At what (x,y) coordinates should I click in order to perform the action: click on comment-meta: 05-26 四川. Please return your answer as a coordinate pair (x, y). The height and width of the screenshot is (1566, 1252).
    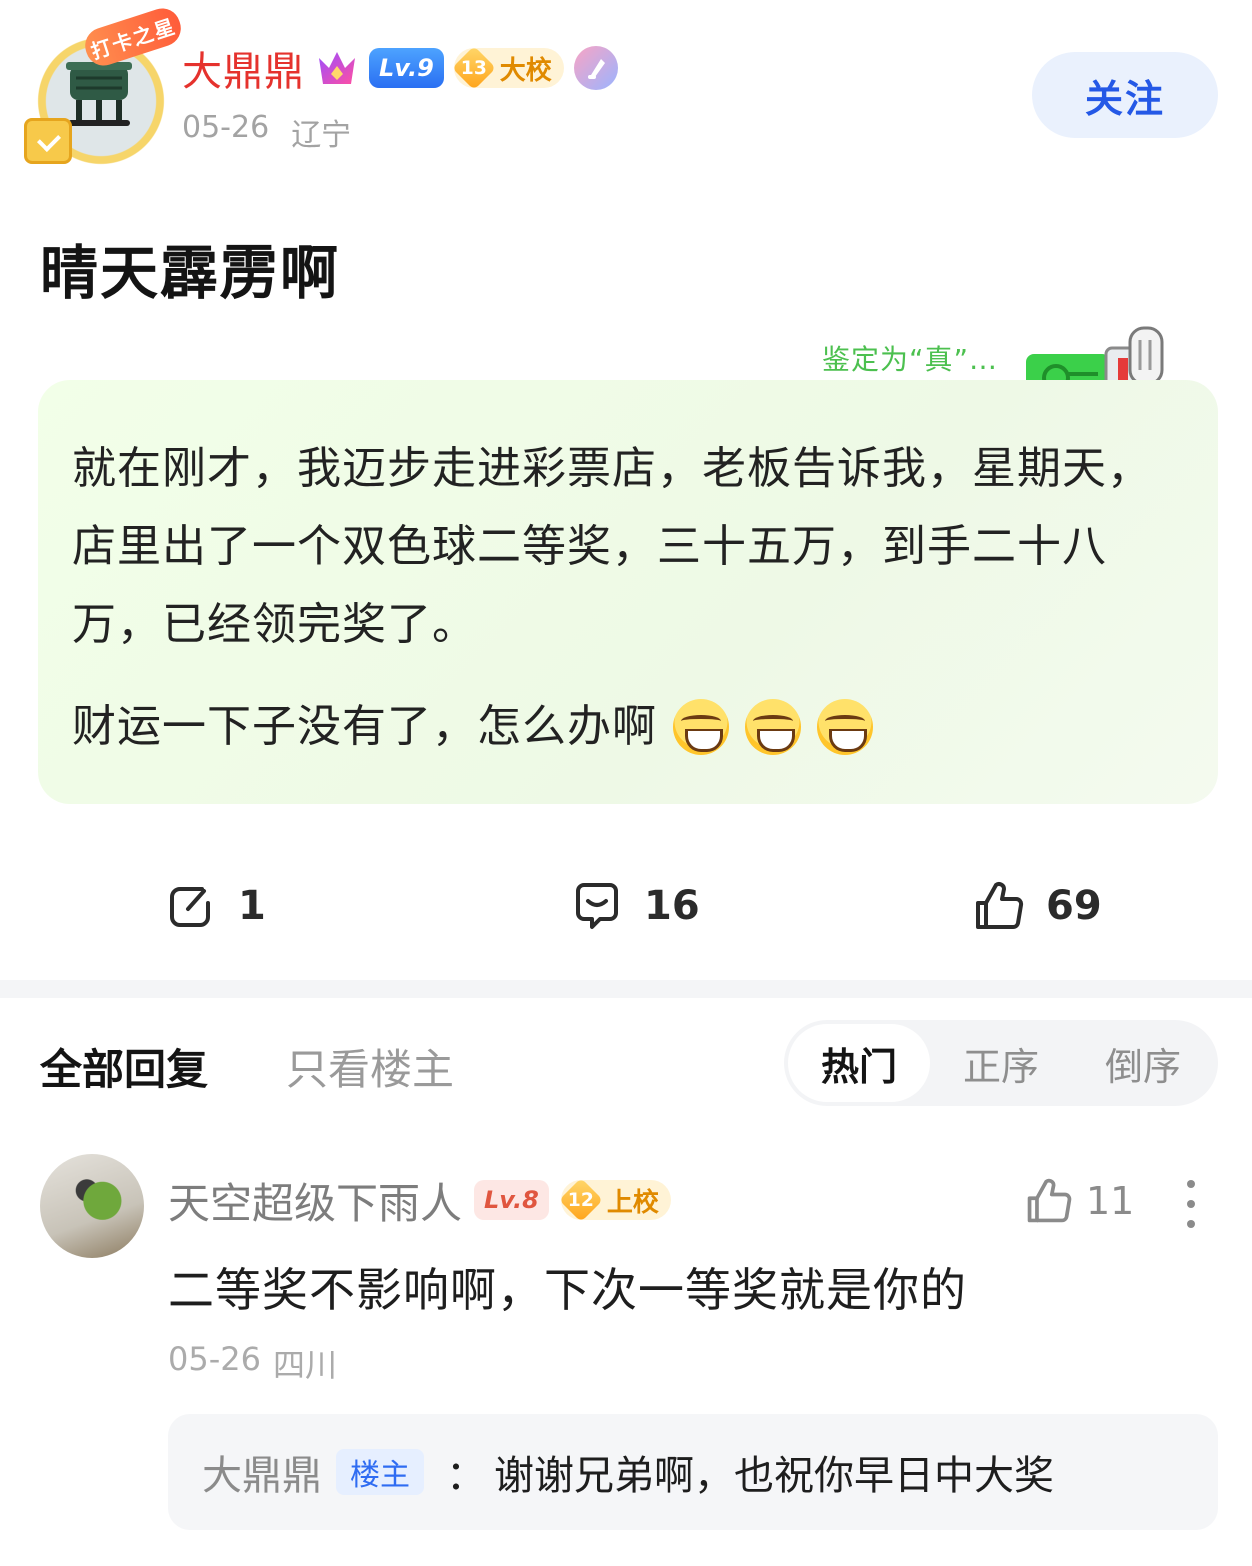
    Looking at the image, I should click on (252, 1363).